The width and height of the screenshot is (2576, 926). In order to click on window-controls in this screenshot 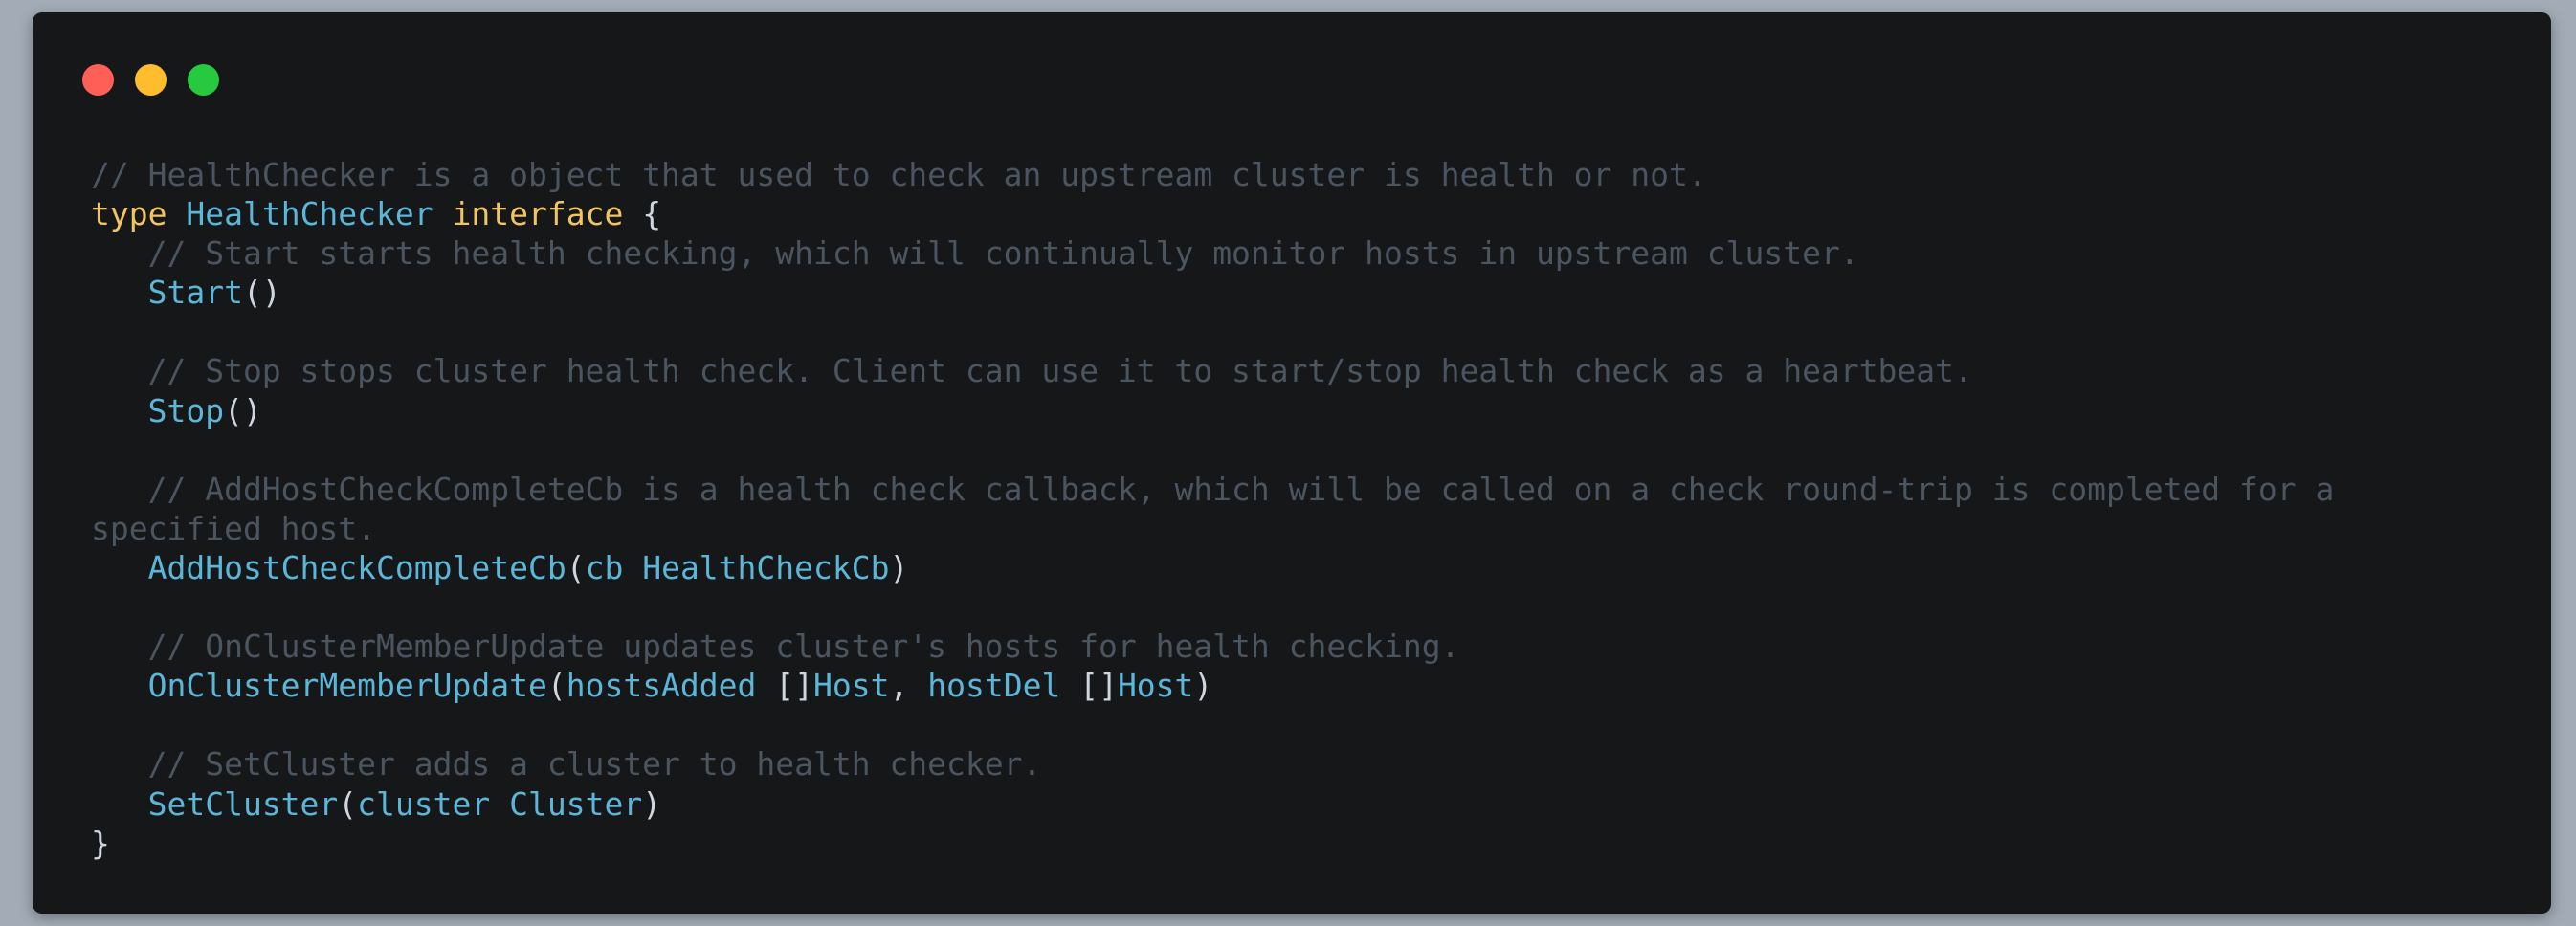, I will do `click(150, 80)`.